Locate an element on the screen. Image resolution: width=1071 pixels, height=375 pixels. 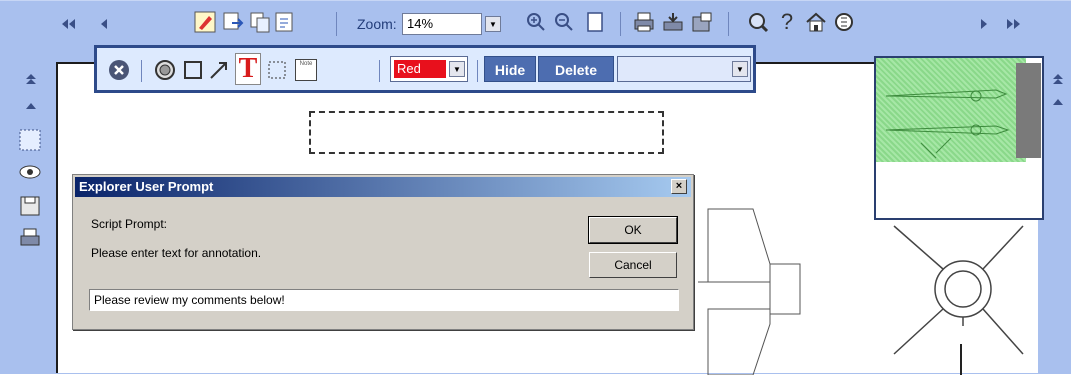
last-page-icon is located at coordinates (1014, 24).